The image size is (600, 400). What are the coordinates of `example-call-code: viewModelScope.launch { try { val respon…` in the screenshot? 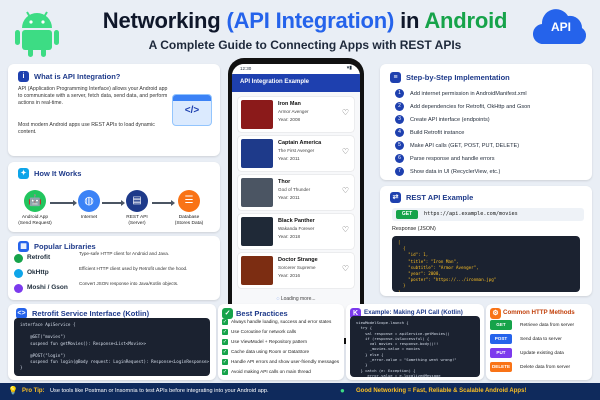 It's located at (415, 346).